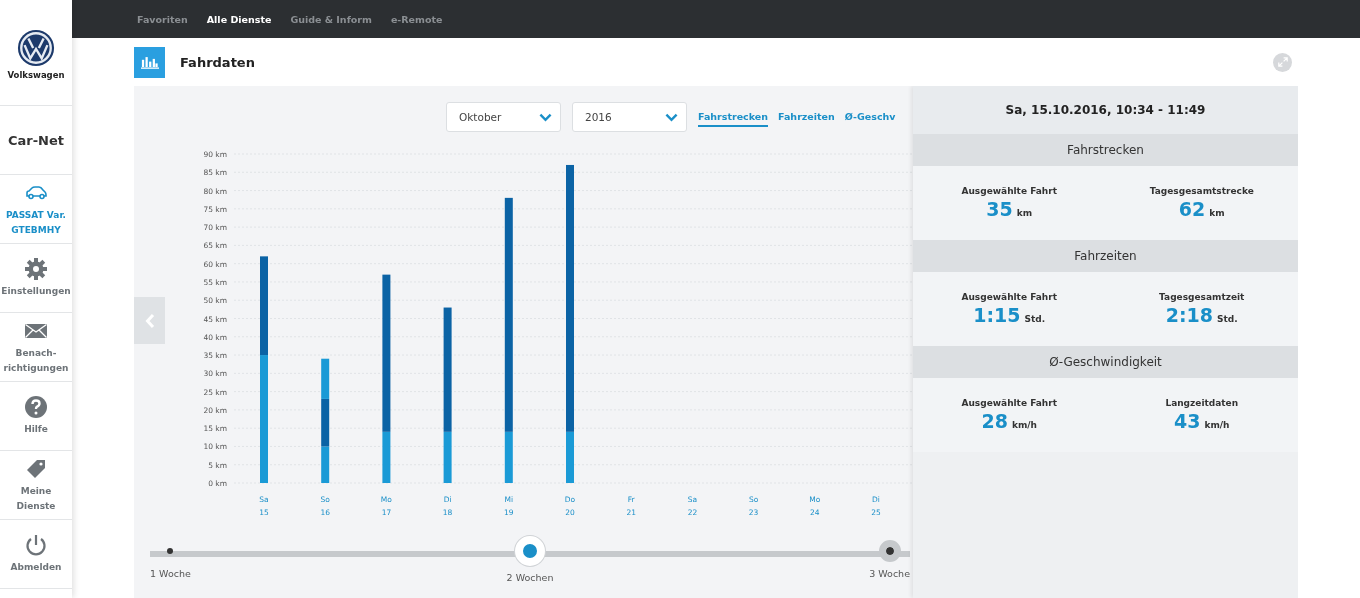  I want to click on nav-link: Guide & Inform, so click(331, 19).